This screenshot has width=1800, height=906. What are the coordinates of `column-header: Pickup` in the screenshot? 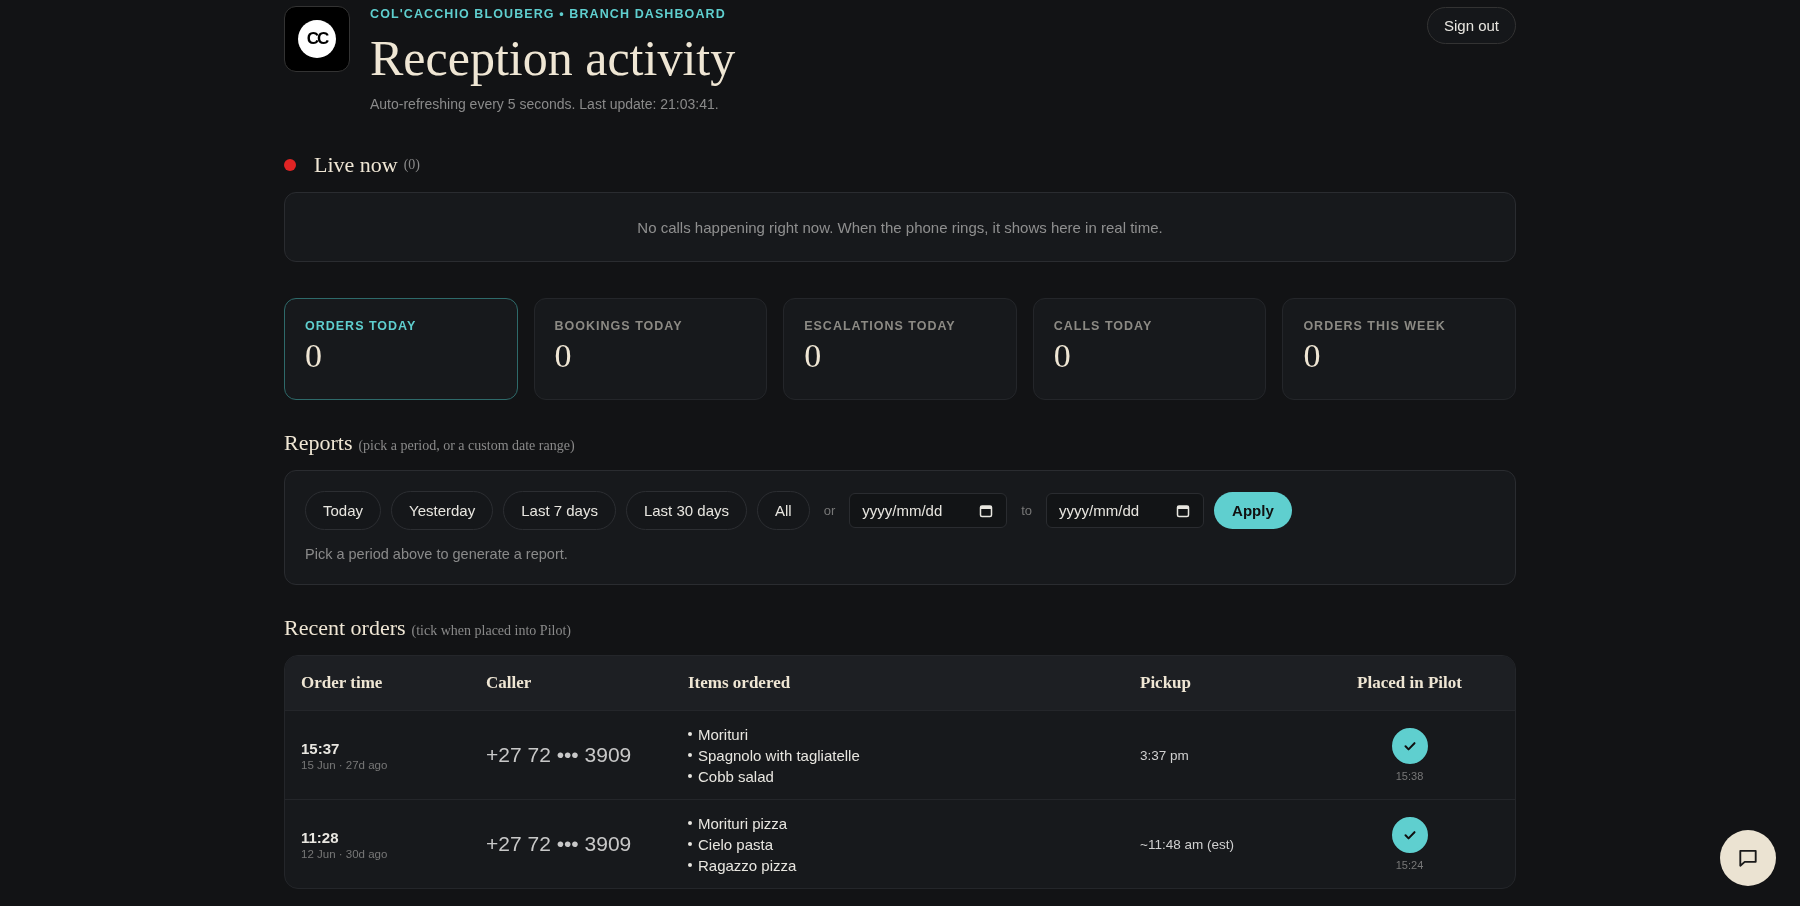 It's located at (1166, 683).